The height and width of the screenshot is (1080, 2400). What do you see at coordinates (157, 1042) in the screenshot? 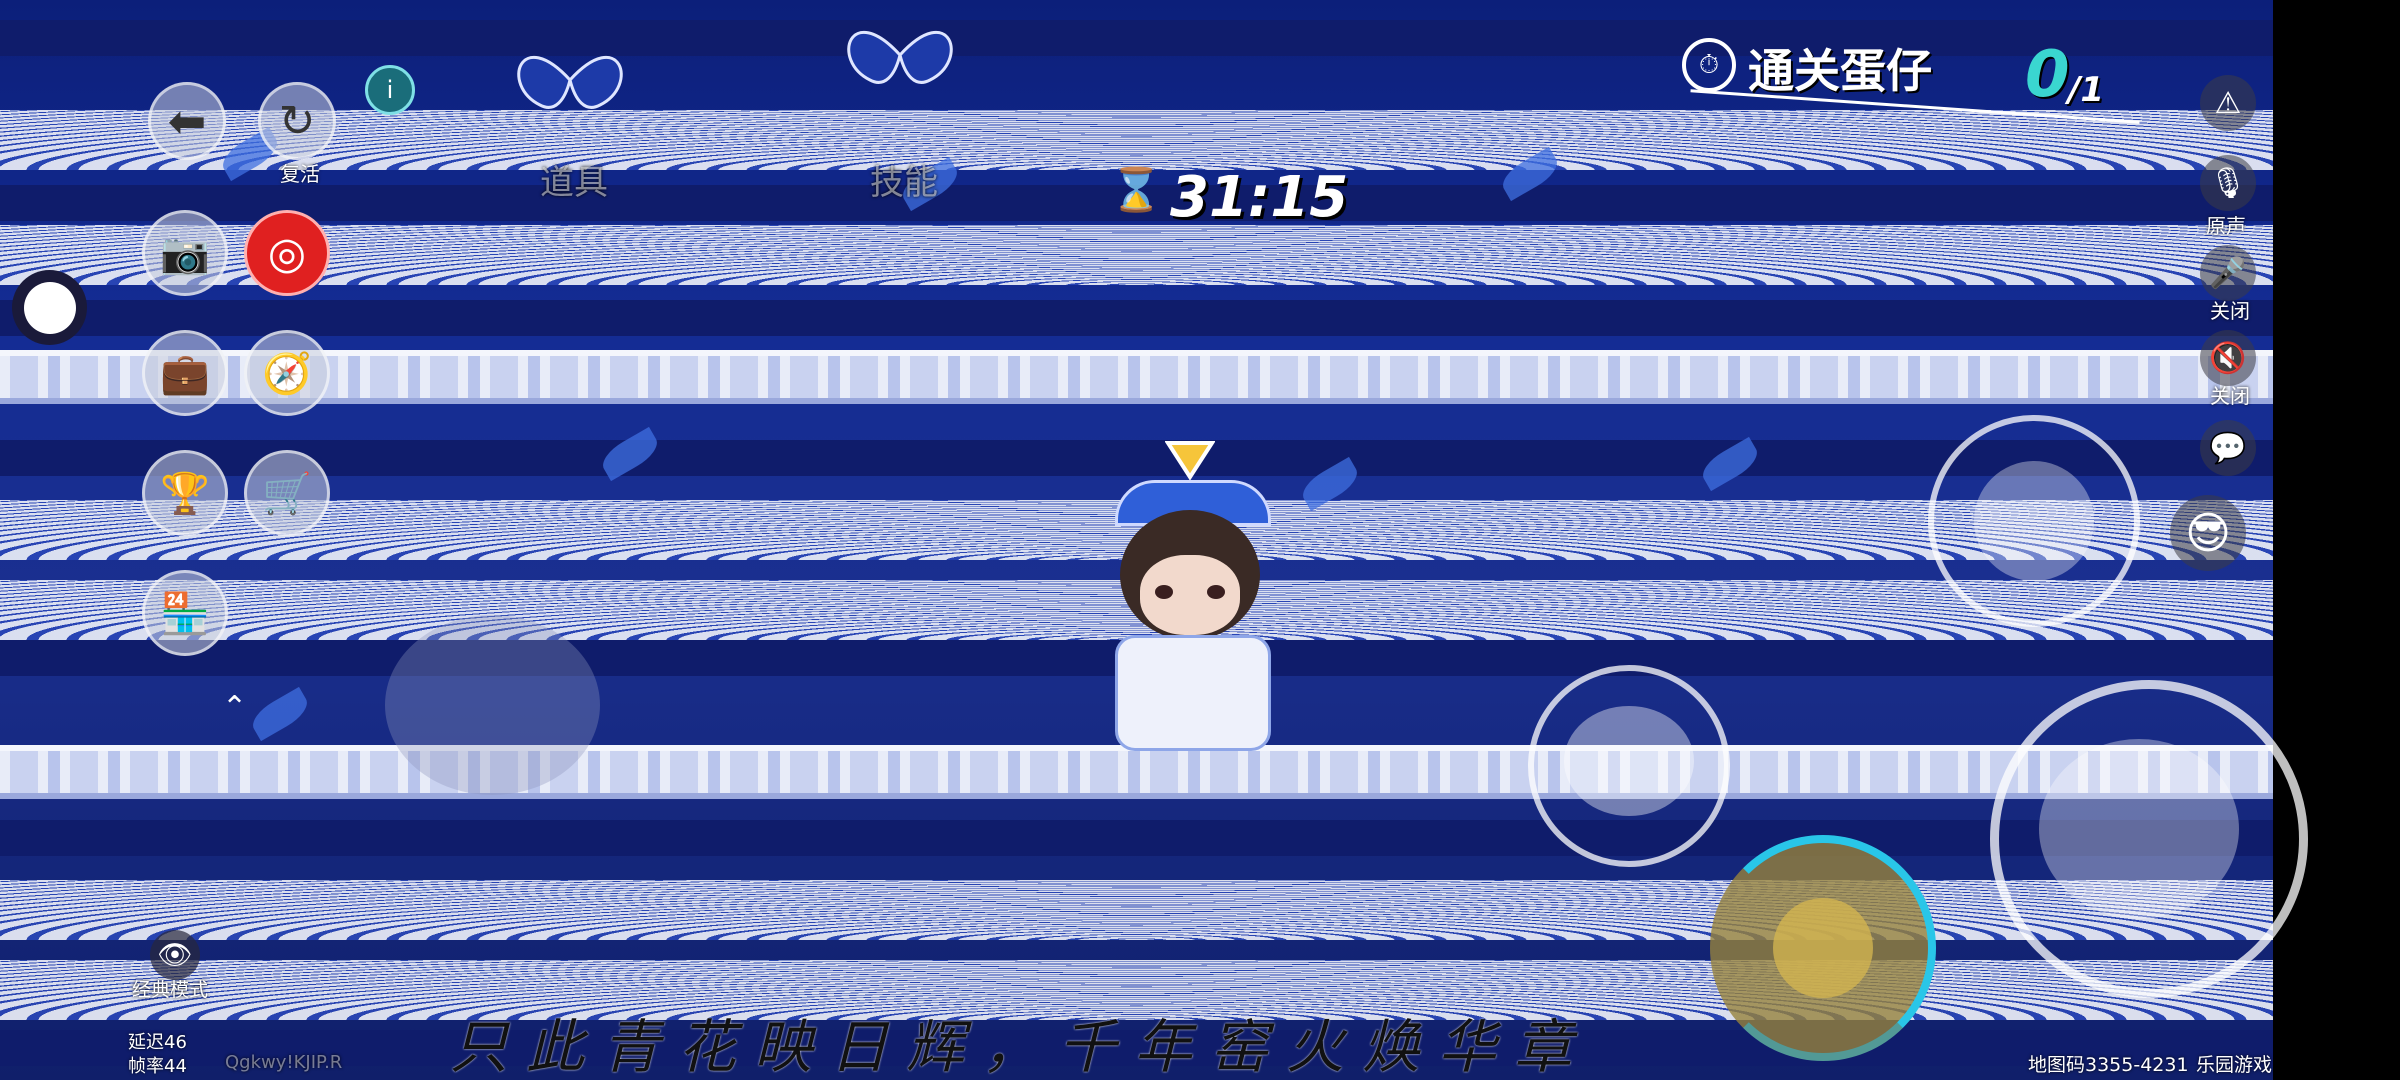
I see `latency-text: 延迟46` at bounding box center [157, 1042].